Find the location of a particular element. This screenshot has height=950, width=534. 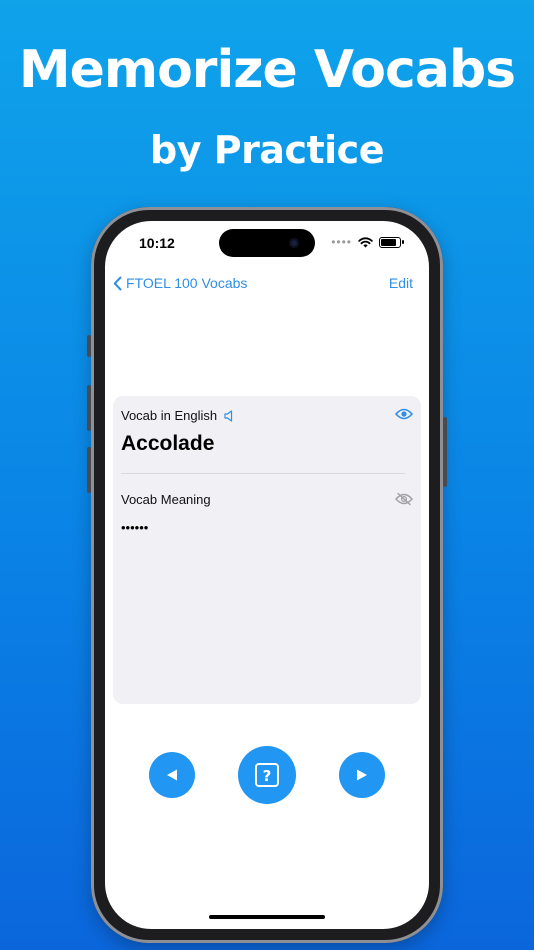

card-divider is located at coordinates (263, 473).